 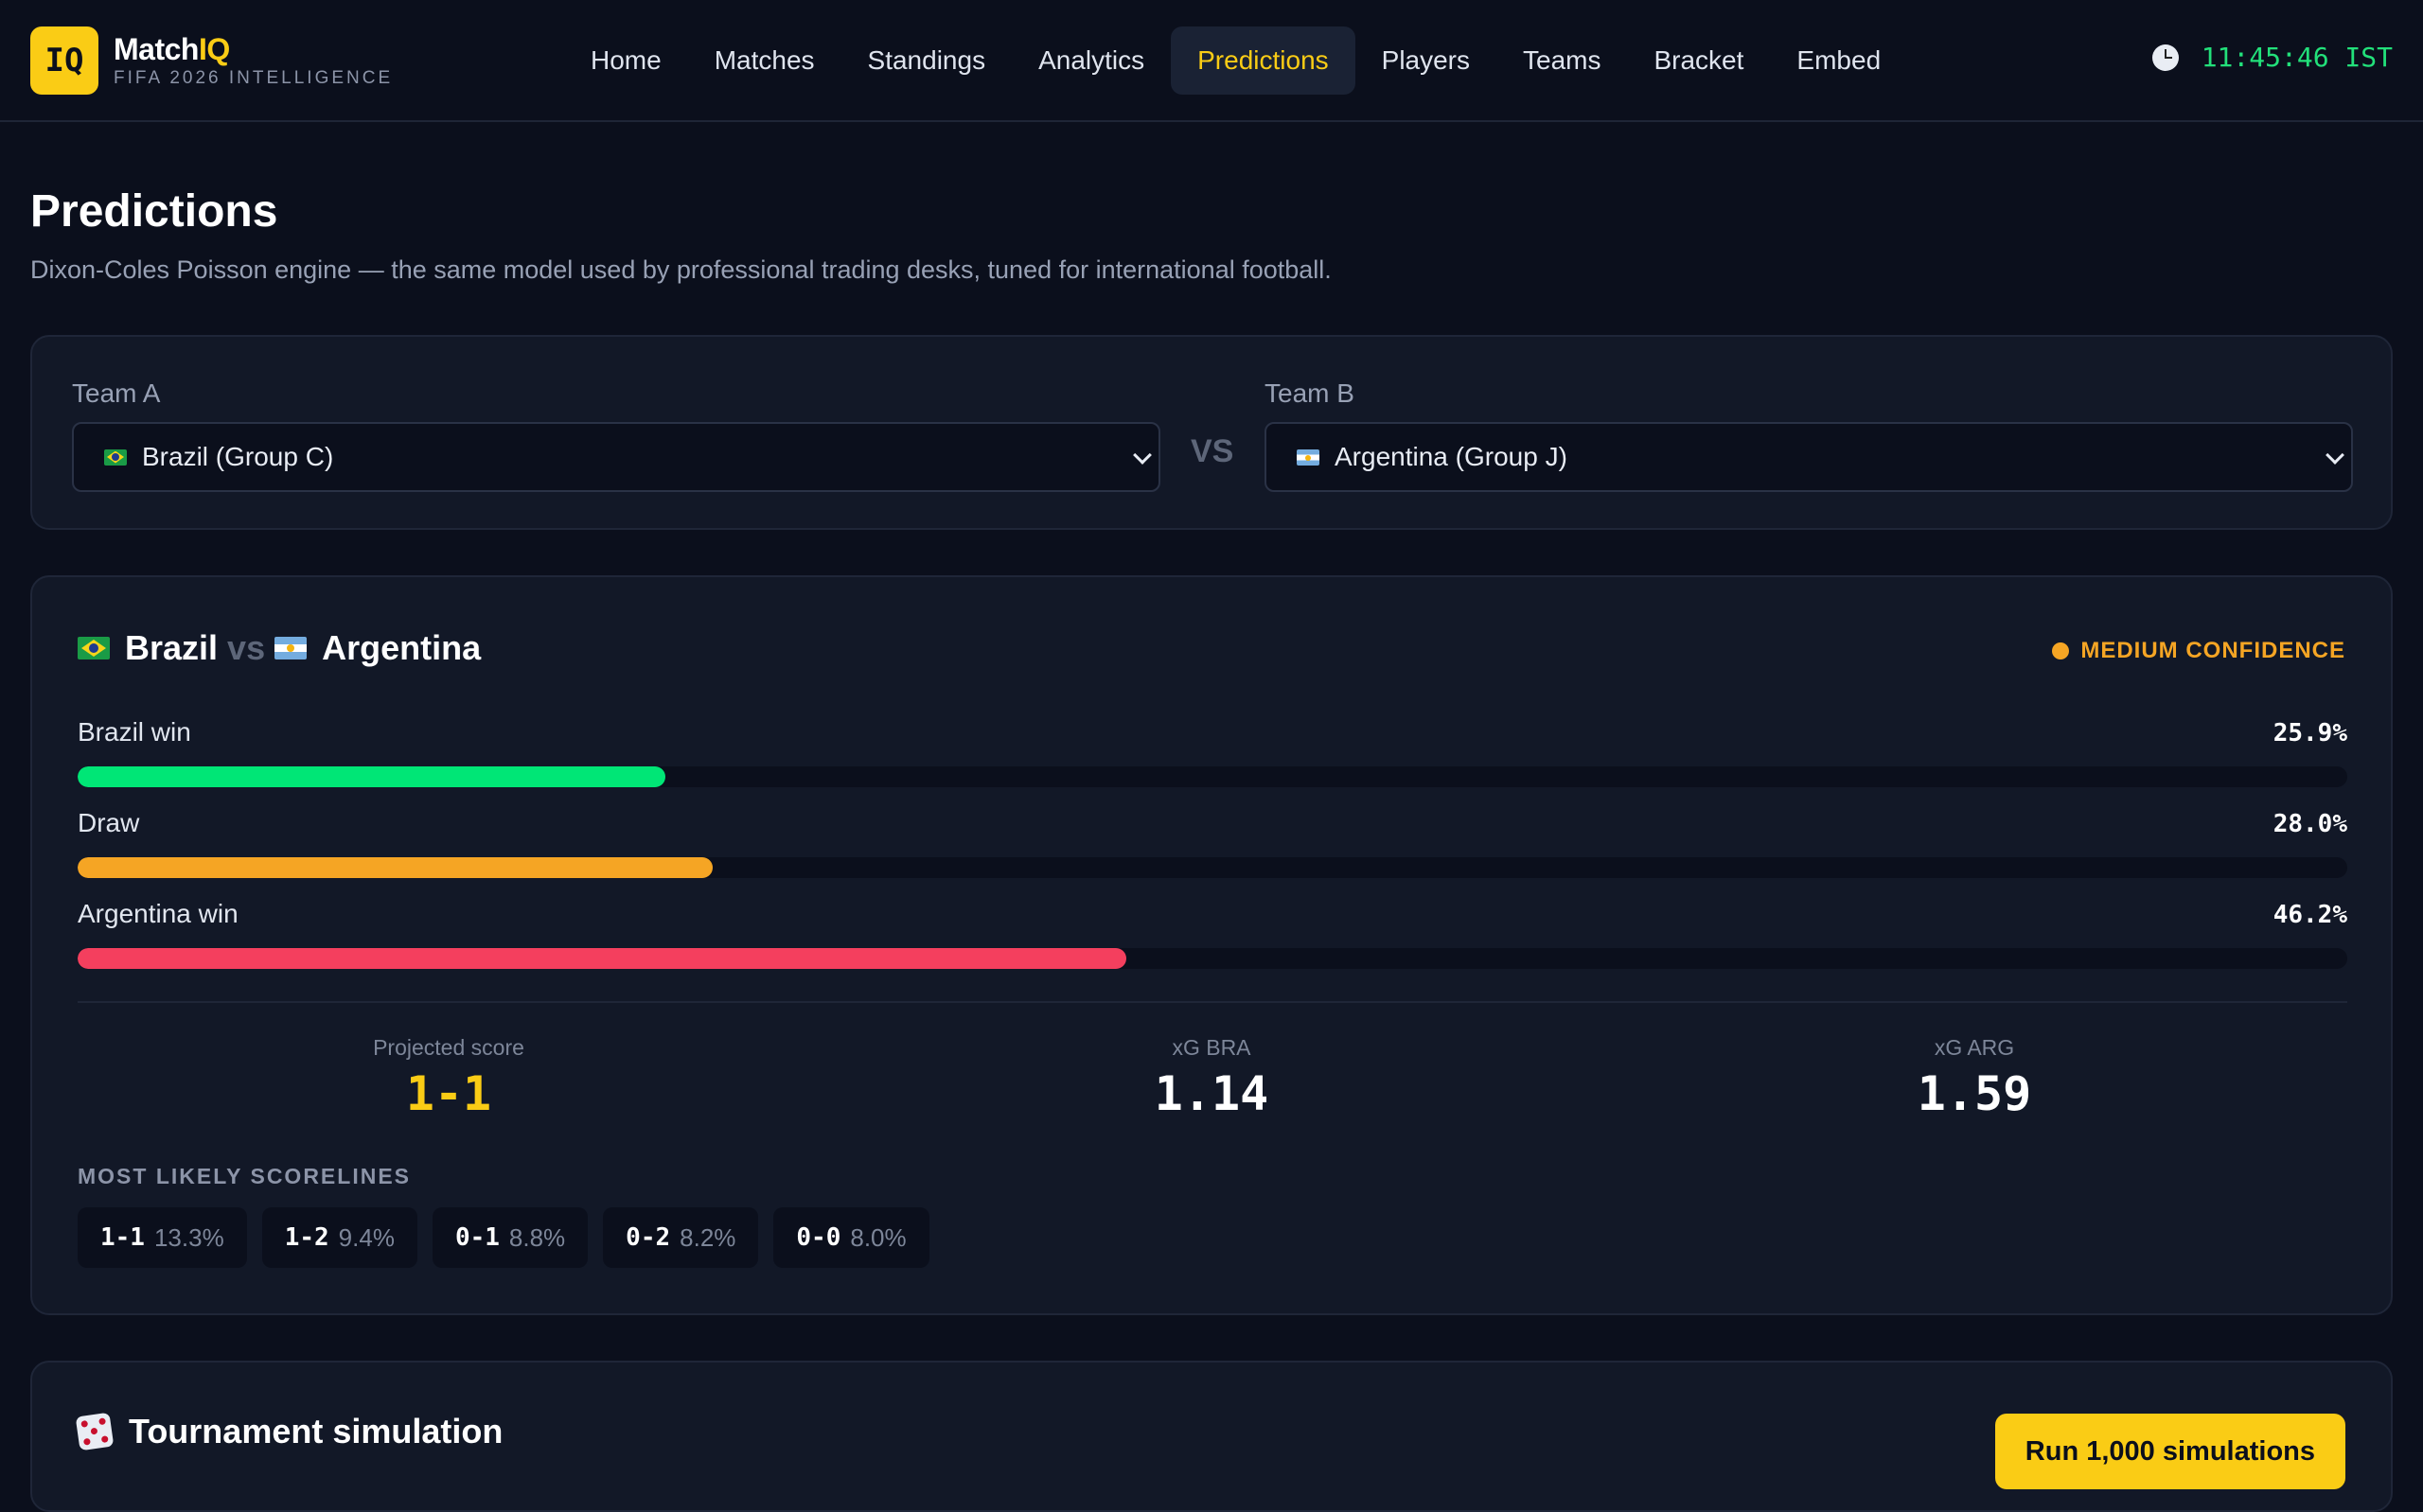 What do you see at coordinates (134, 732) in the screenshot?
I see `outcome-label: Brazil win` at bounding box center [134, 732].